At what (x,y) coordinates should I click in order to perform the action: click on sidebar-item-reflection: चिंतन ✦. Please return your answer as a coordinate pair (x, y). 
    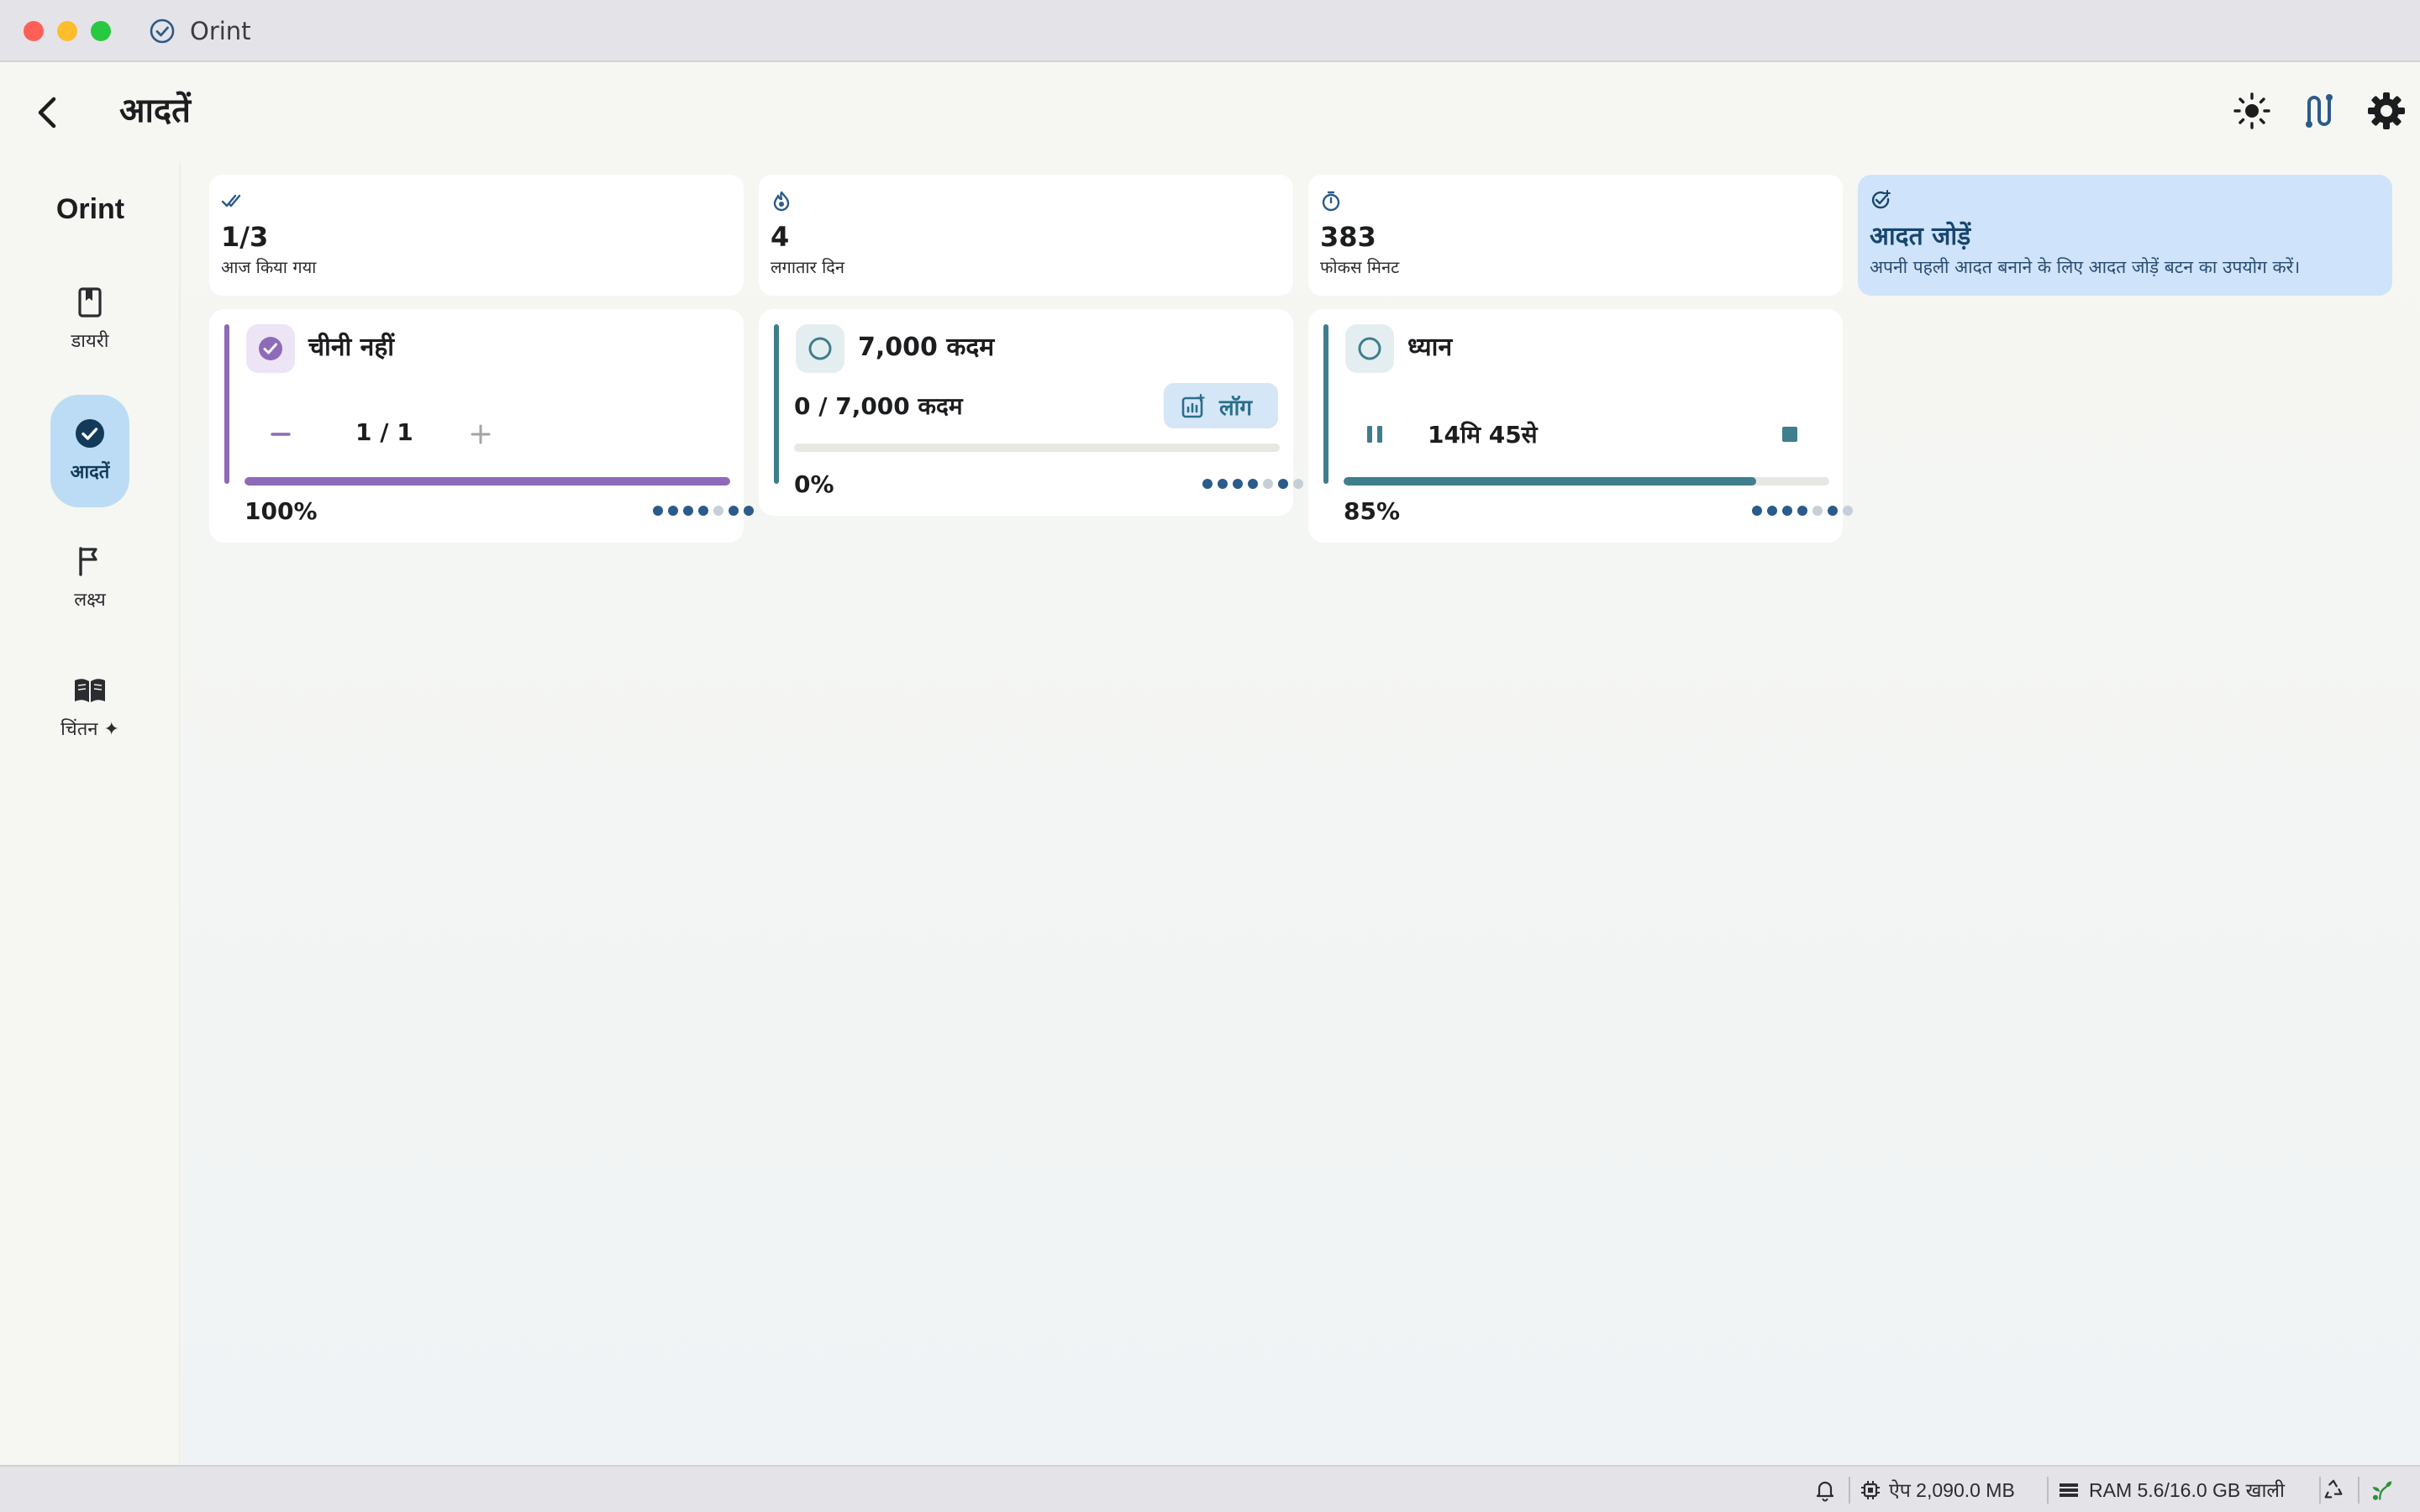
    Looking at the image, I should click on (90, 707).